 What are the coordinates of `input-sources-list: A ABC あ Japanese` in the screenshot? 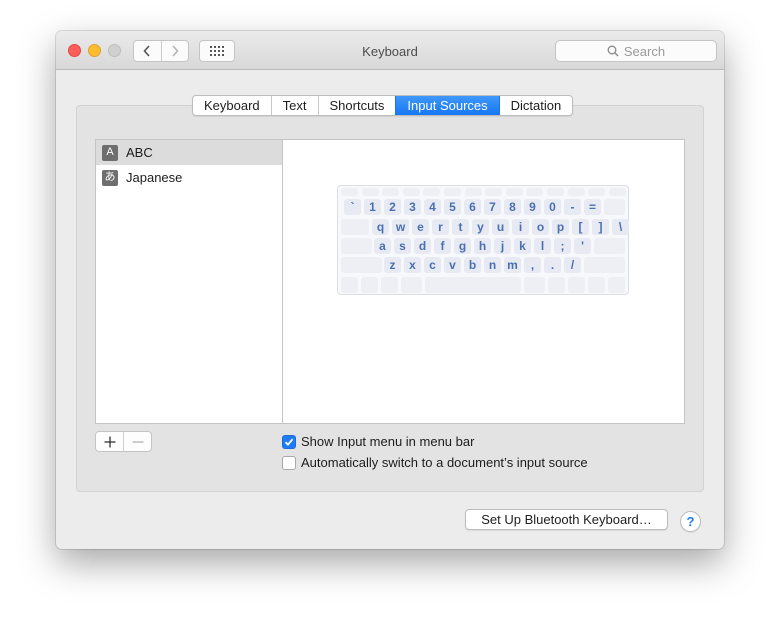 It's located at (189, 281).